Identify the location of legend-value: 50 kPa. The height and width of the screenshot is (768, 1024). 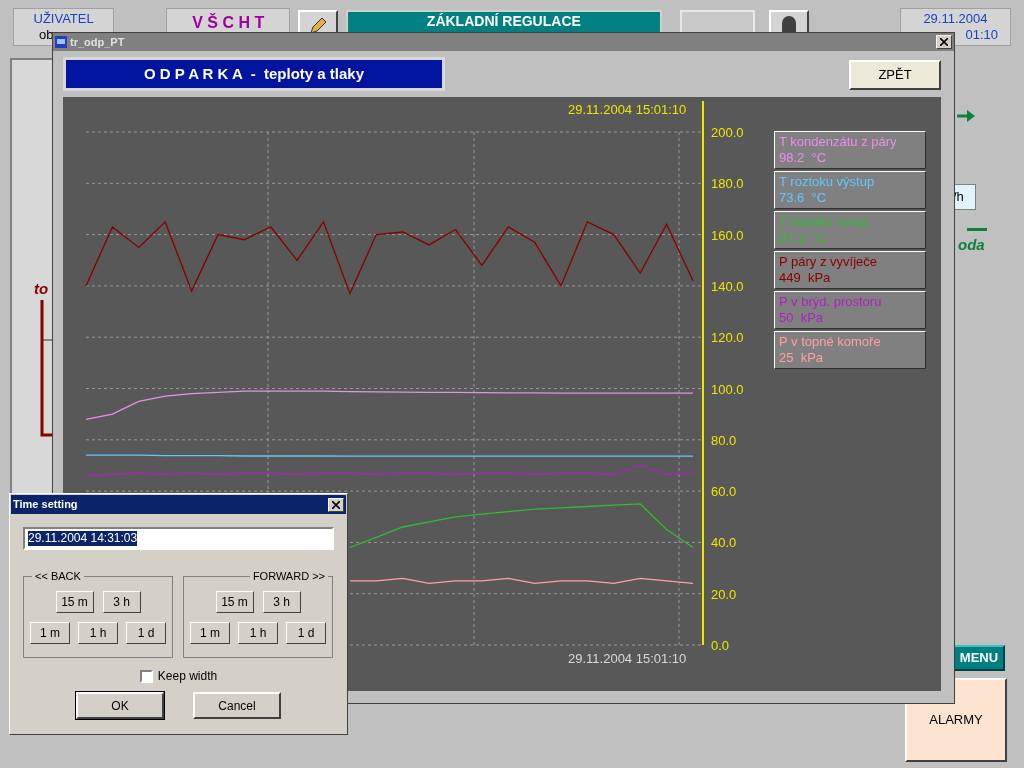
(802, 318).